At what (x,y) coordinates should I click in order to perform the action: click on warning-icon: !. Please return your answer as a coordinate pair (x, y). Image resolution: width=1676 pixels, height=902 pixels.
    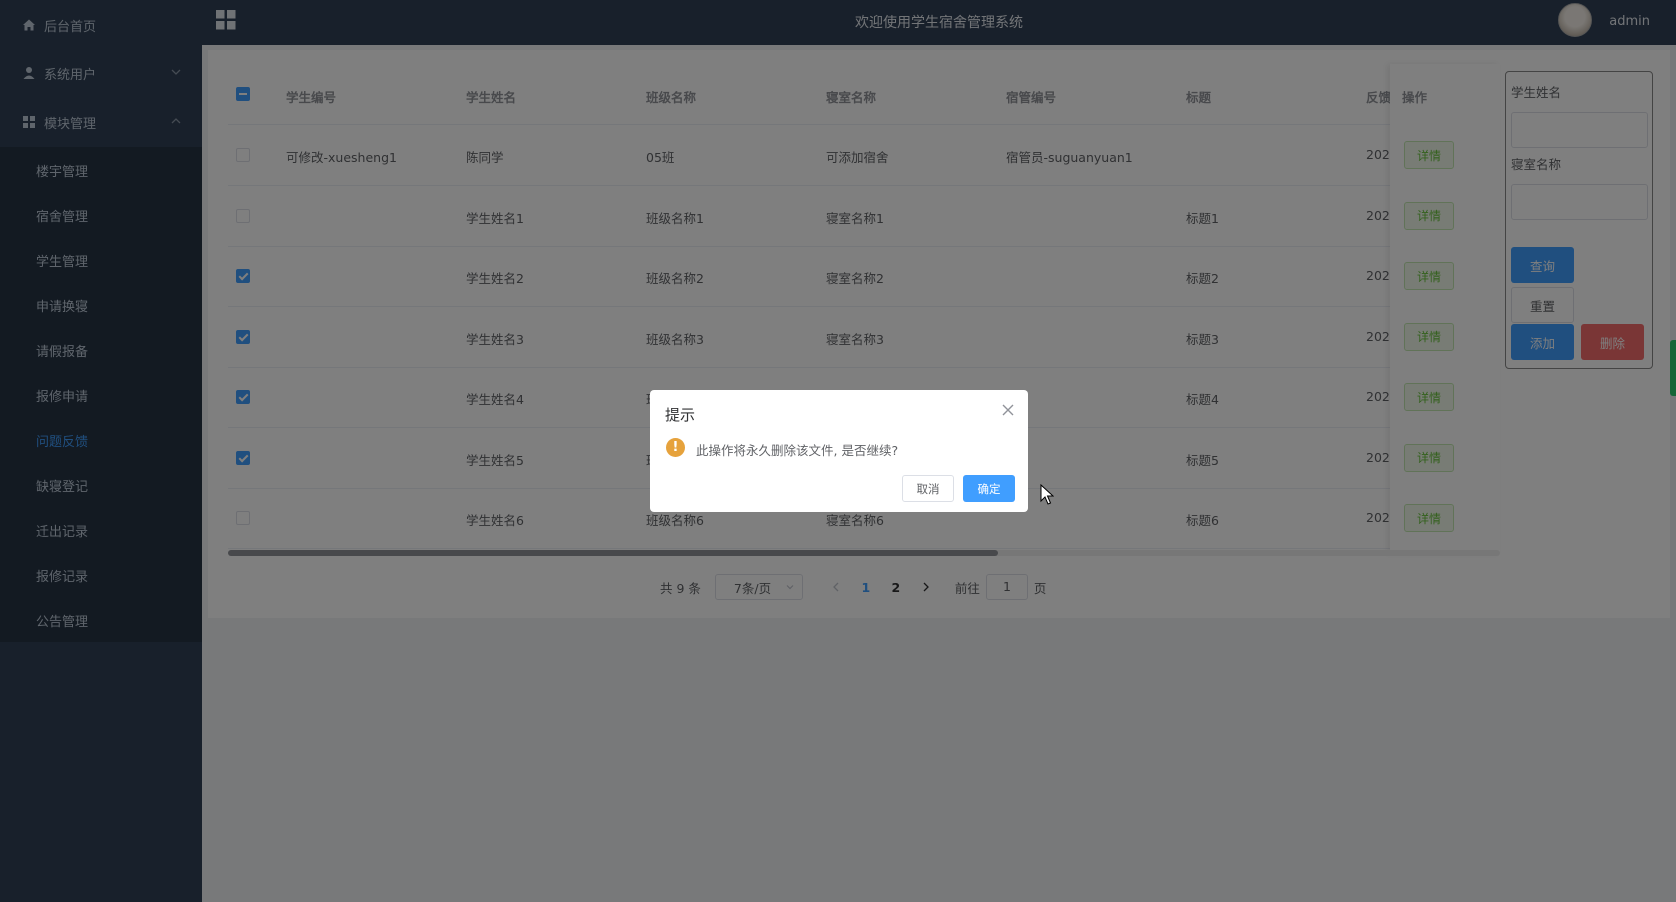
    Looking at the image, I should click on (675, 447).